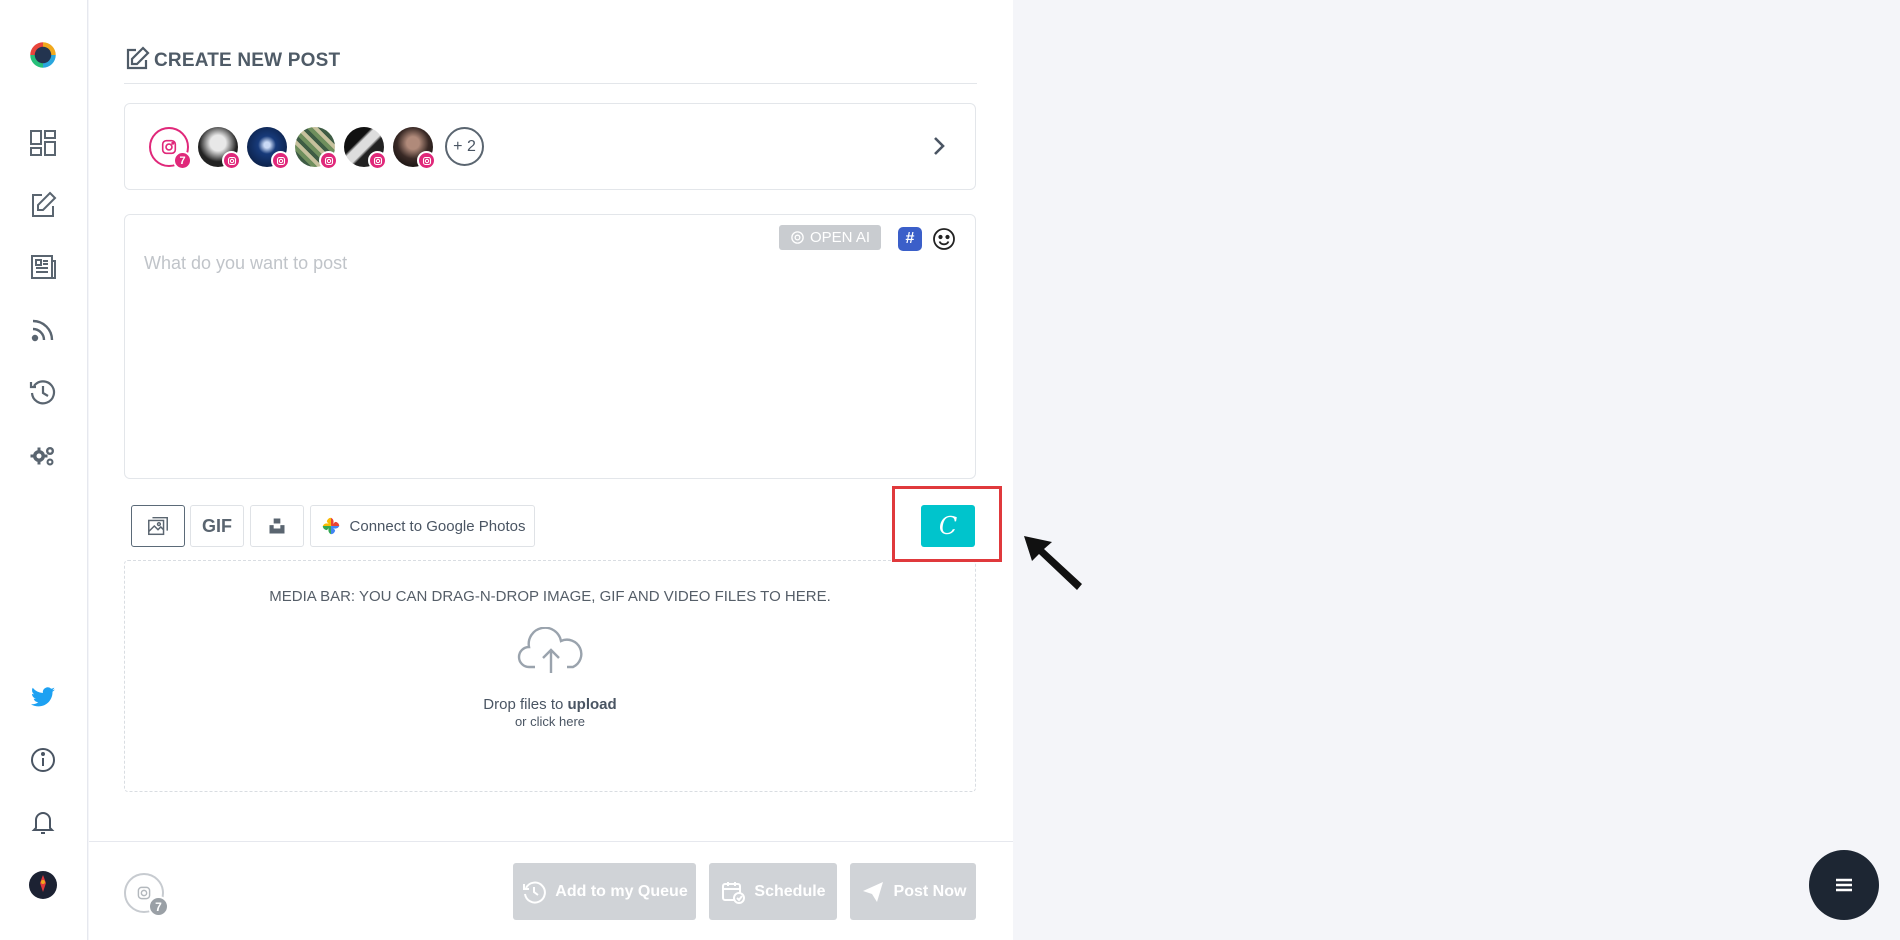  I want to click on menu-fab-button, so click(1844, 885).